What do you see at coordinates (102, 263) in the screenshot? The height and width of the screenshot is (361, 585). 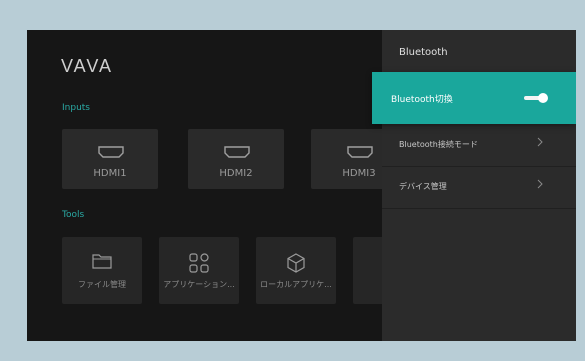 I see `folder-icon` at bounding box center [102, 263].